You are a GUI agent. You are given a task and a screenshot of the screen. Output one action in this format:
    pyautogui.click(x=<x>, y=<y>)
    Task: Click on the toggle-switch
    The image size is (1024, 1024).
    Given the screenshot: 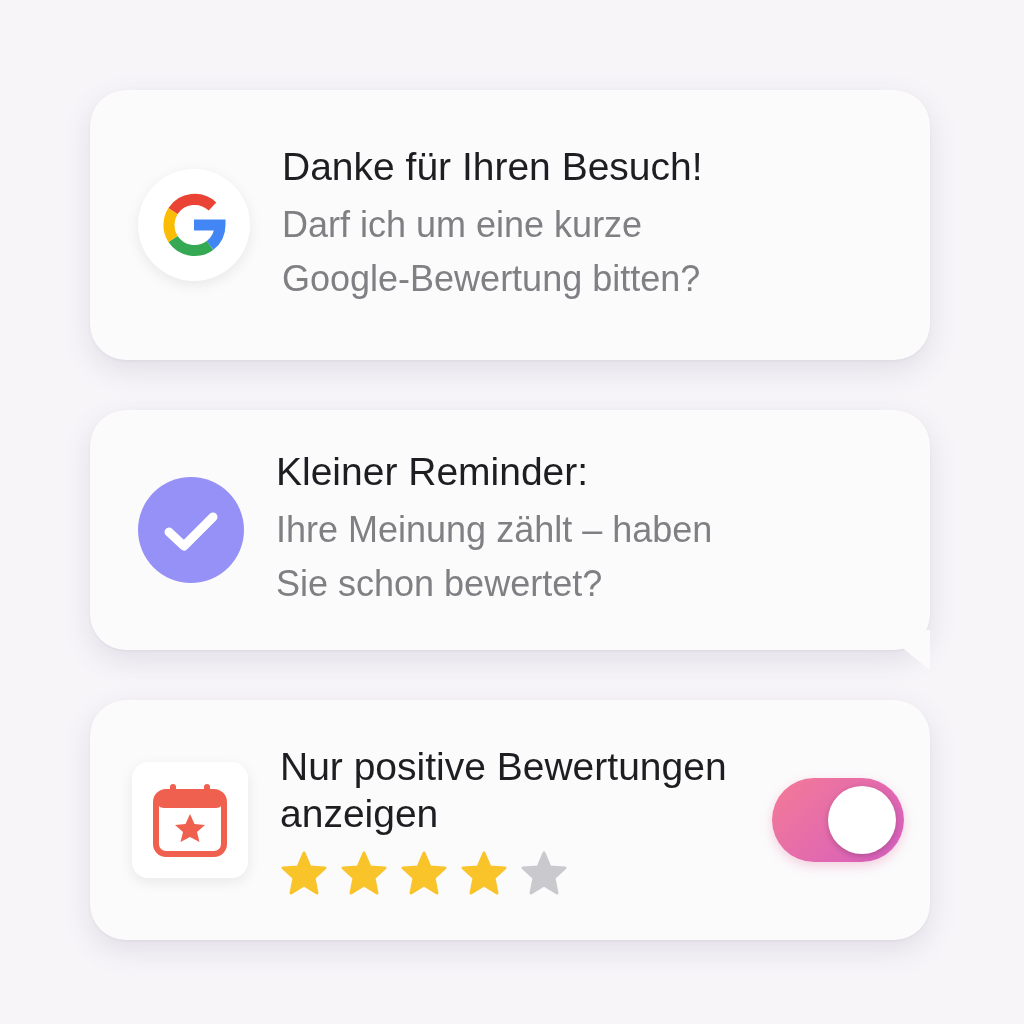 What is the action you would take?
    pyautogui.click(x=838, y=820)
    